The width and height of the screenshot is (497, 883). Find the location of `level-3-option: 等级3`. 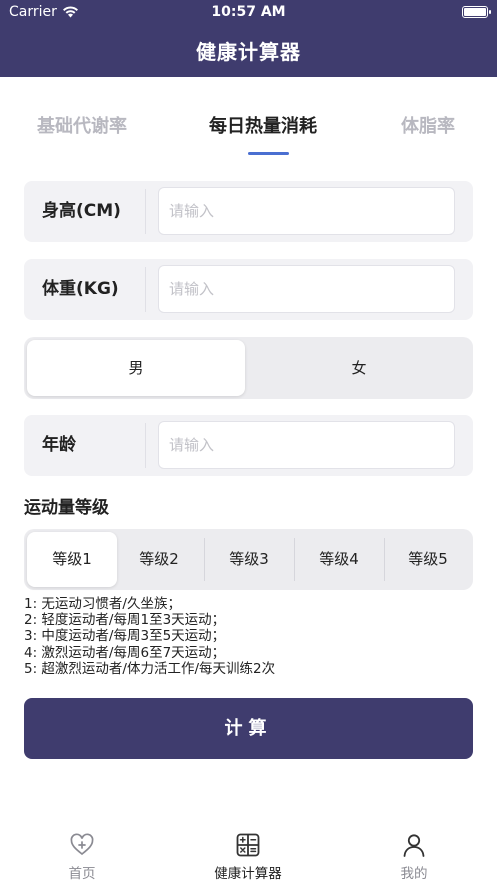

level-3-option: 等级3 is located at coordinates (249, 559).